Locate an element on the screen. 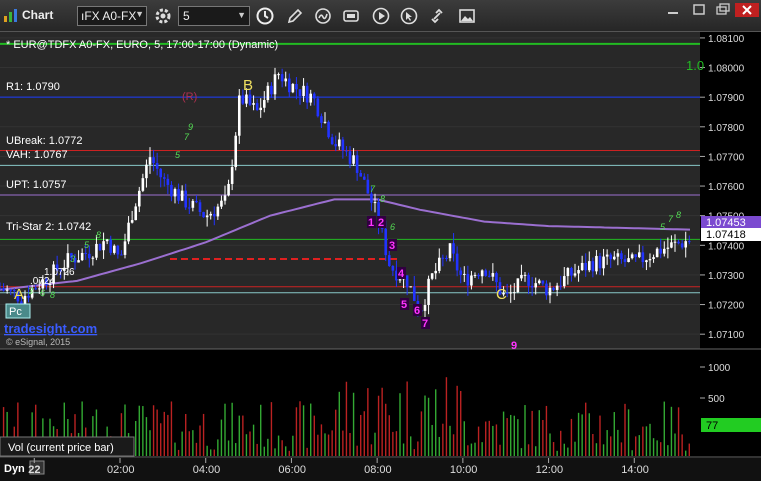  pencil-icon is located at coordinates (295, 16).